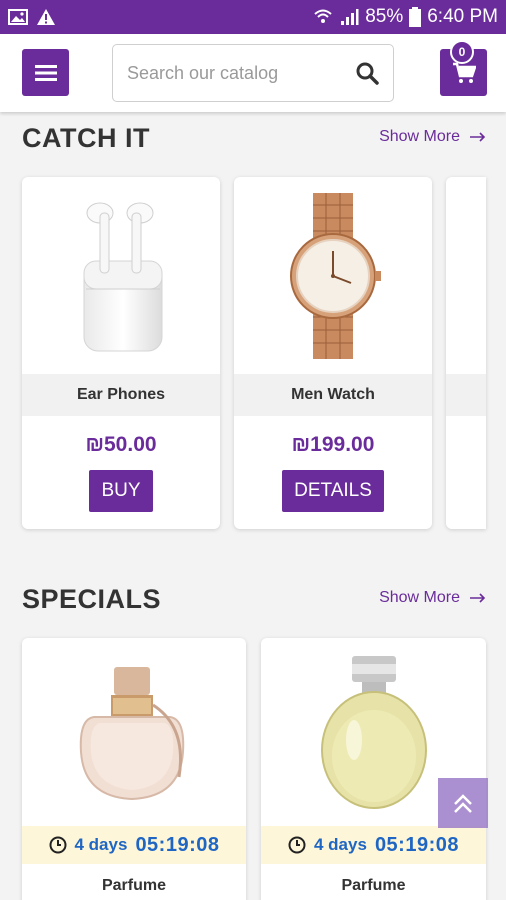  Describe the element at coordinates (384, 16) in the screenshot. I see `battery-percent: 85%` at that location.